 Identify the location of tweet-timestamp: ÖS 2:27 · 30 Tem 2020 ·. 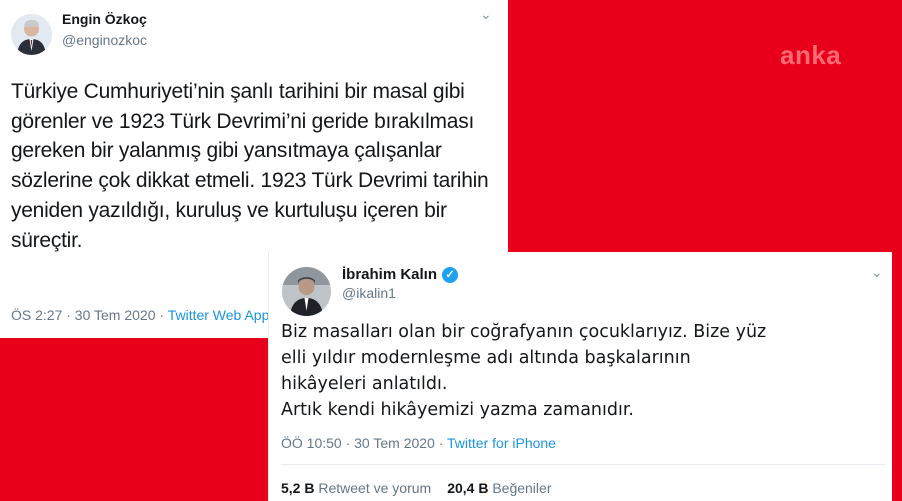
(89, 315).